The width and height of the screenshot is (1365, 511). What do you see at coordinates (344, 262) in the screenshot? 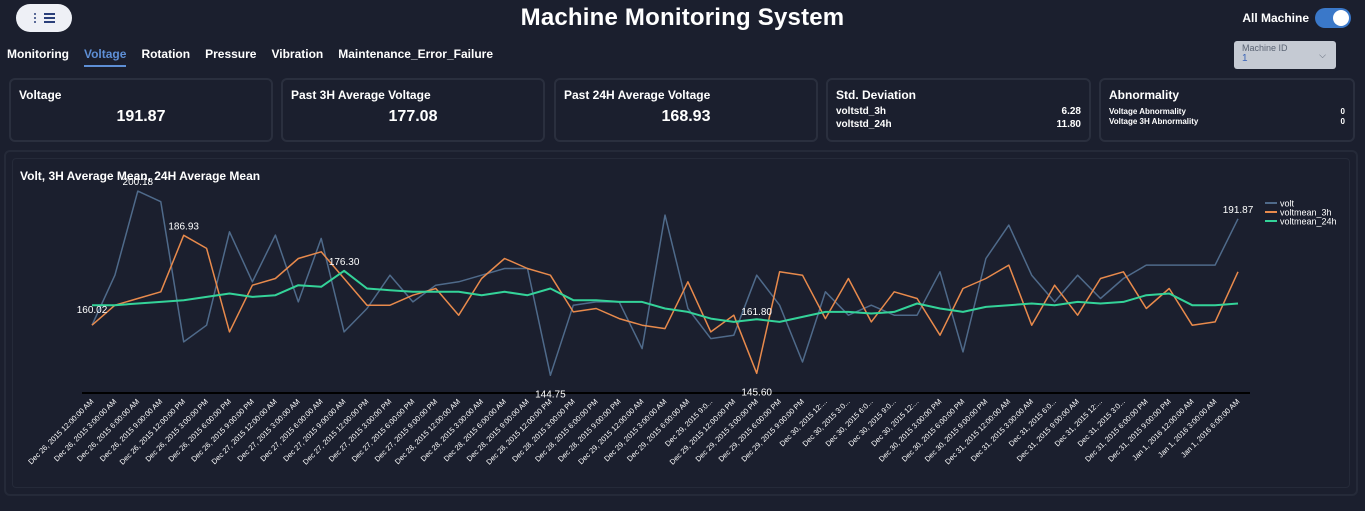
I see `data-label: 176.30` at bounding box center [344, 262].